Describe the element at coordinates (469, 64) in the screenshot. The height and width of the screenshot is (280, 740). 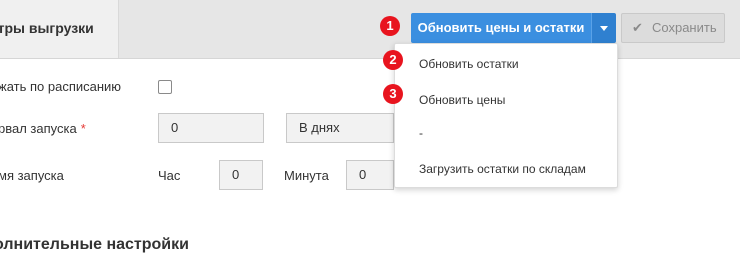
I see `menu-item-update-stock: Обновить остатки` at that location.